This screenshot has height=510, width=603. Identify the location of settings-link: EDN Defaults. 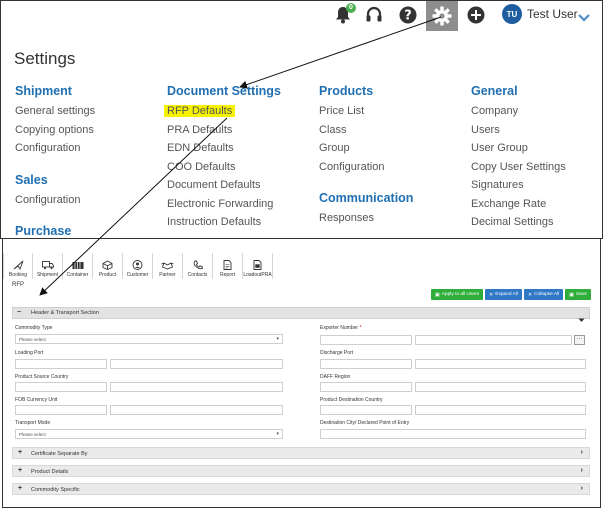
(224, 151).